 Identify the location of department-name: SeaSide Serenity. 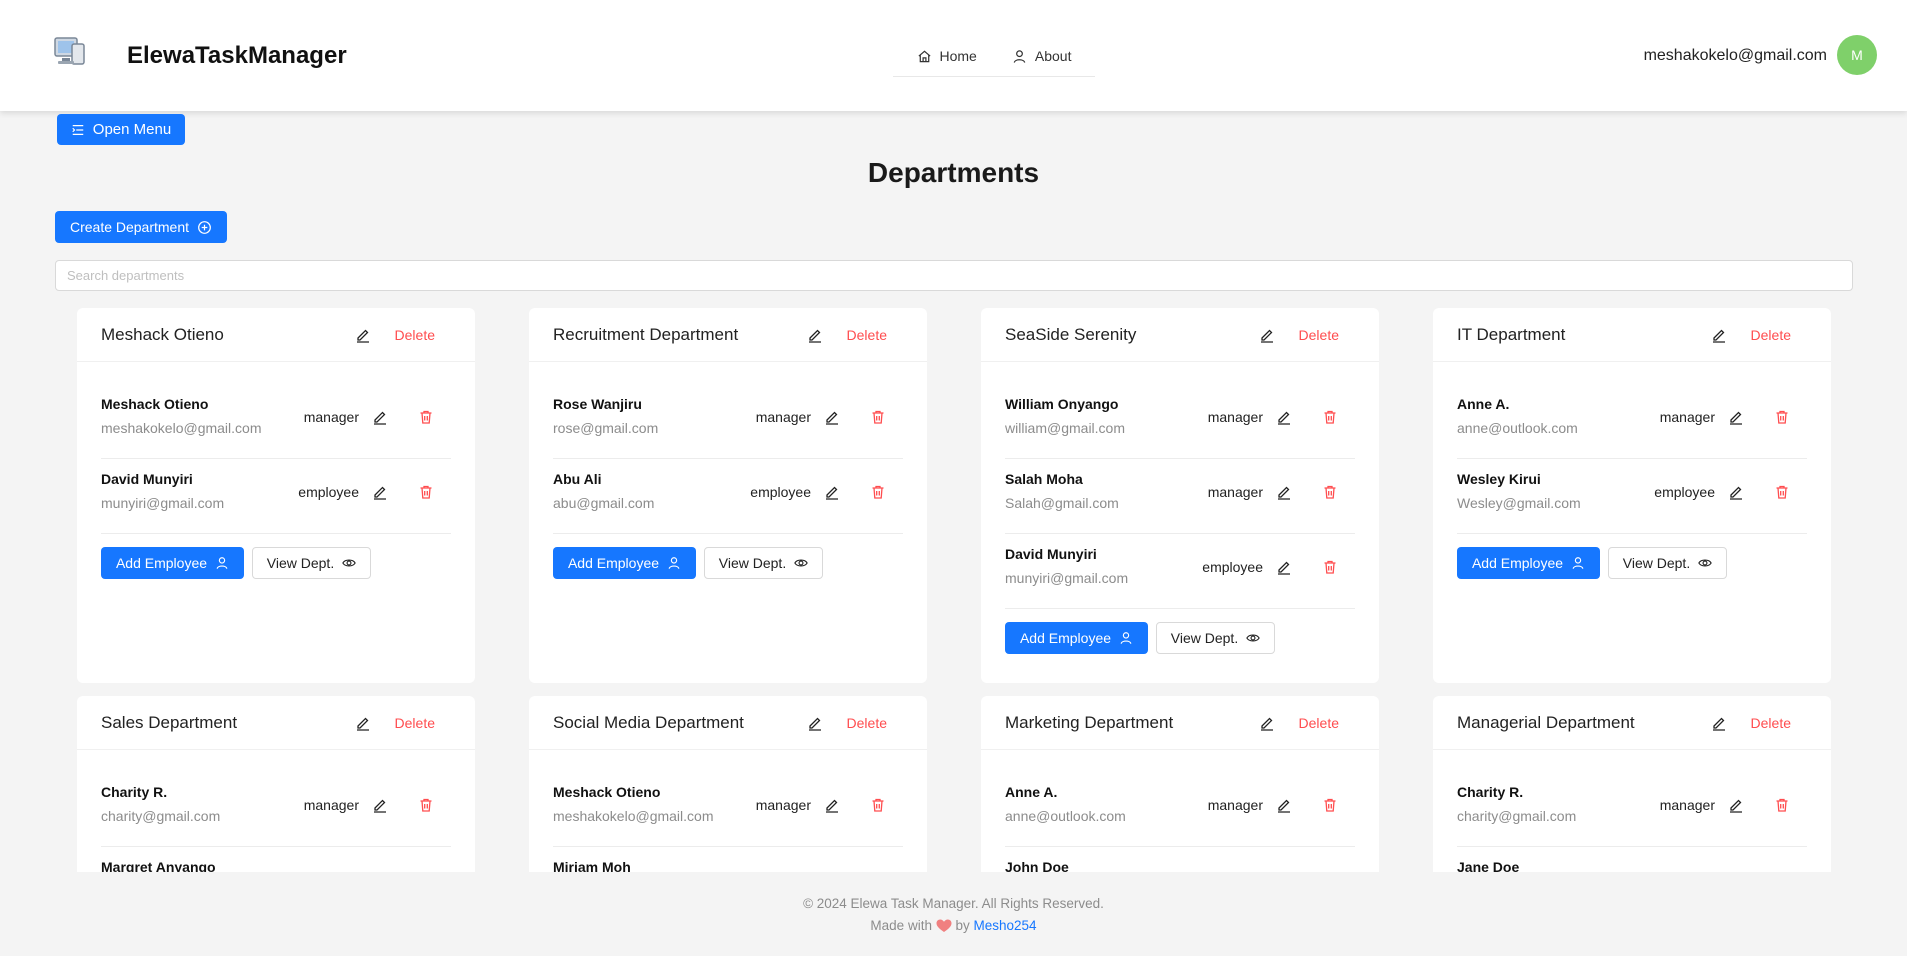
(1071, 334).